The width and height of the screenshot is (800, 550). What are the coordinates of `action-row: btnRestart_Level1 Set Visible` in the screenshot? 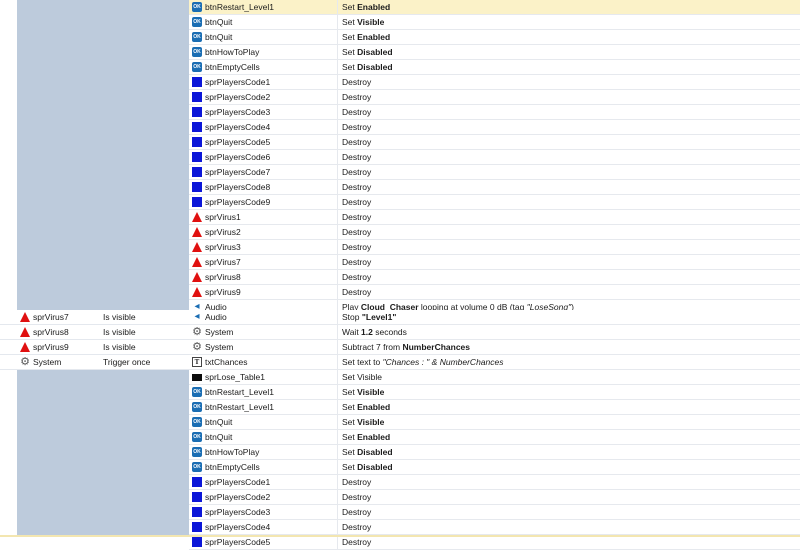 It's located at (494, 392).